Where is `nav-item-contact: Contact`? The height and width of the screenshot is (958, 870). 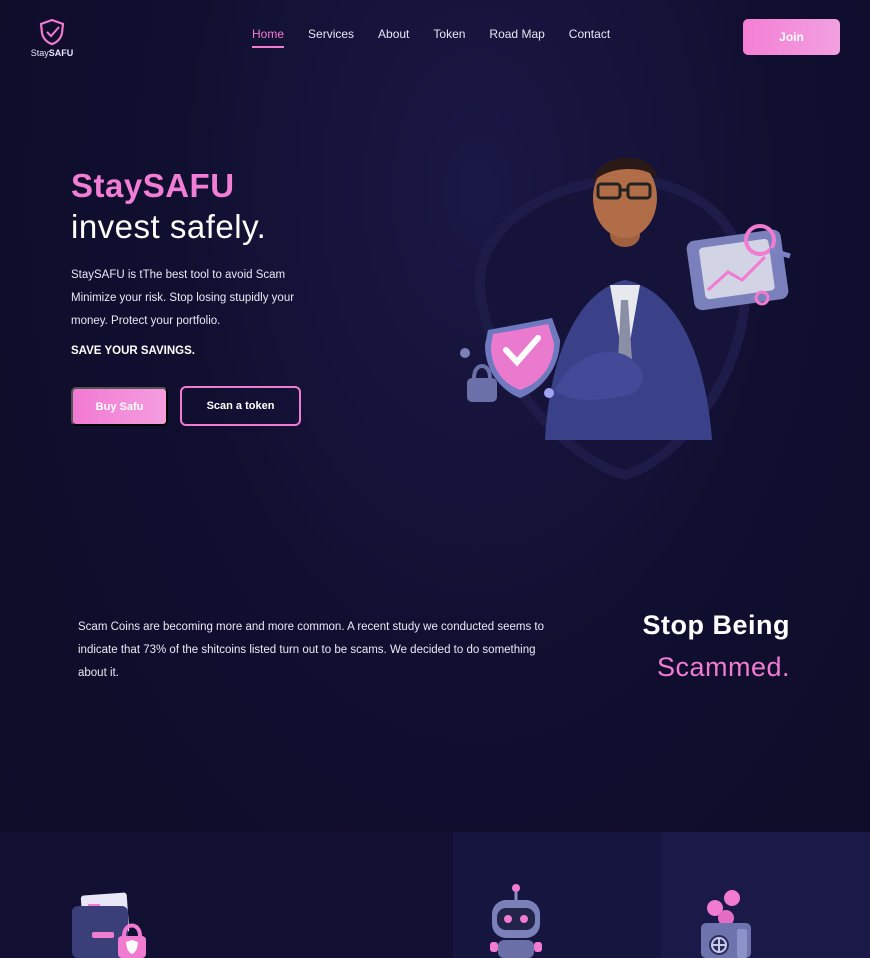 nav-item-contact: Contact is located at coordinates (589, 37).